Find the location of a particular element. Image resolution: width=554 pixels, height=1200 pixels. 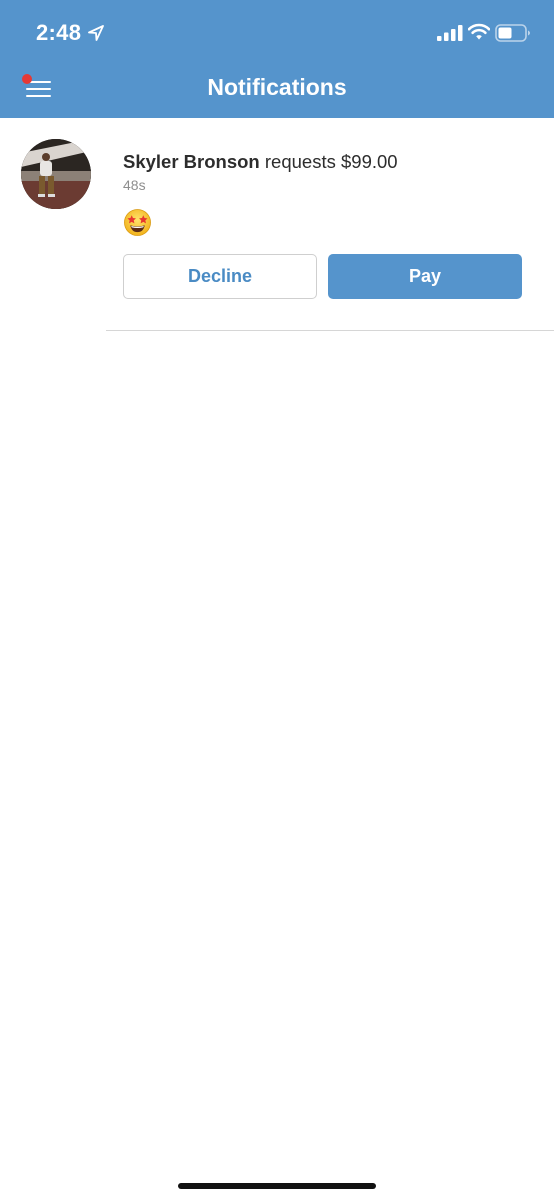

home-indicator is located at coordinates (277, 1186).